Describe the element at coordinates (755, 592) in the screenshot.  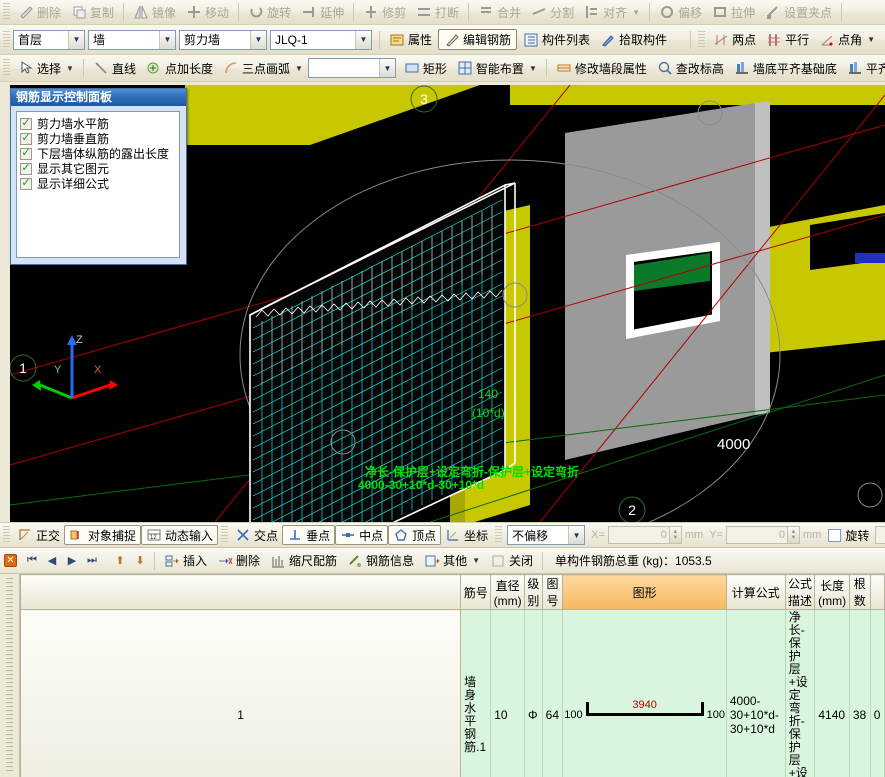
I see `column-header-formula: 计算公式` at that location.